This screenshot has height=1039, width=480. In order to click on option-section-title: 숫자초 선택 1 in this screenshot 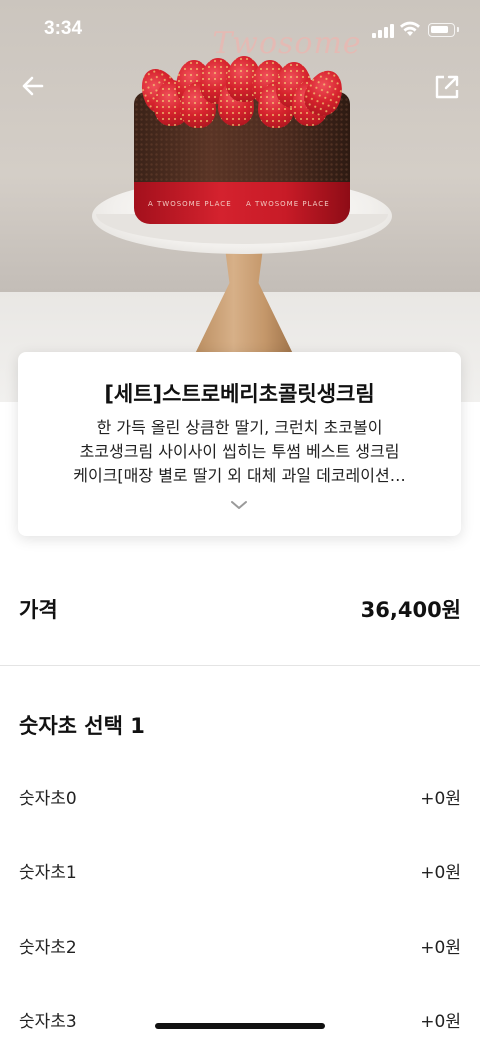, I will do `click(82, 726)`.